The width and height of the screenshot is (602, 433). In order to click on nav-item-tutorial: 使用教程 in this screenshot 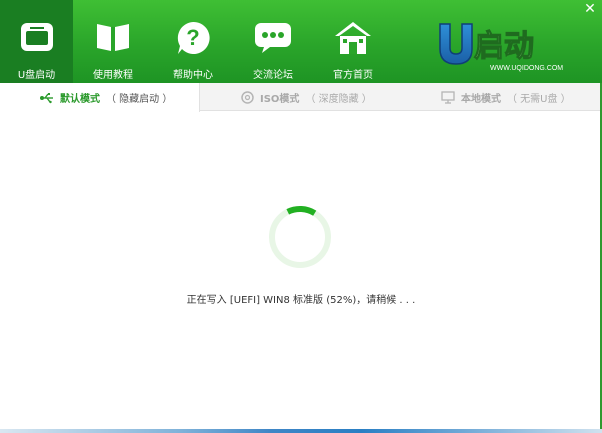, I will do `click(113, 41)`.